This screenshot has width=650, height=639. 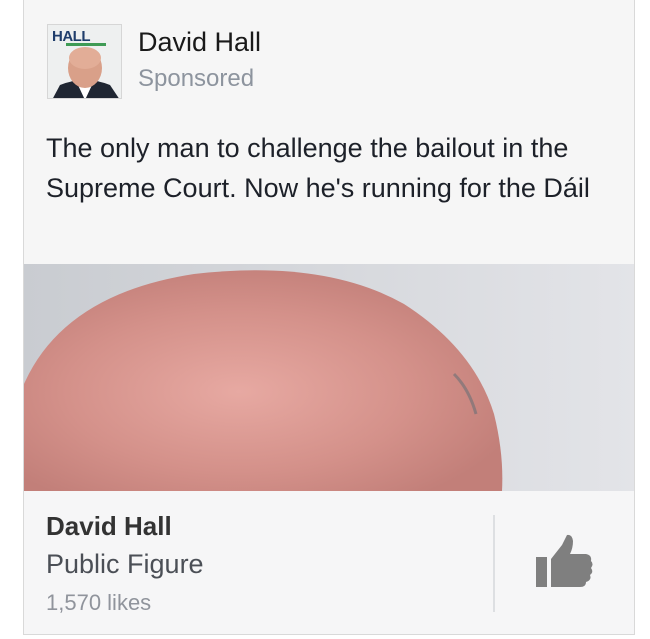 I want to click on page-avatar: HALL, so click(x=84, y=61).